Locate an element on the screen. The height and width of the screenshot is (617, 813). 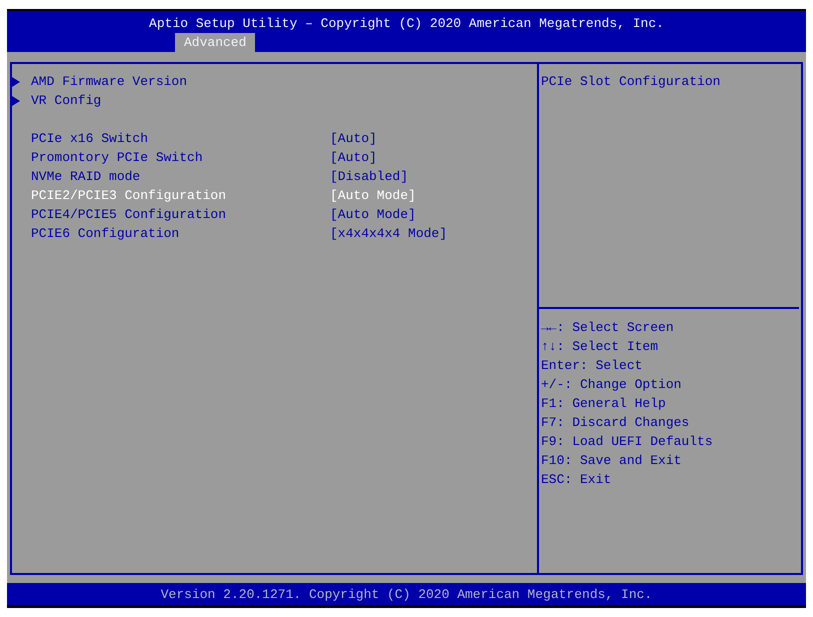
key-hint: ESC: Exit is located at coordinates (576, 479).